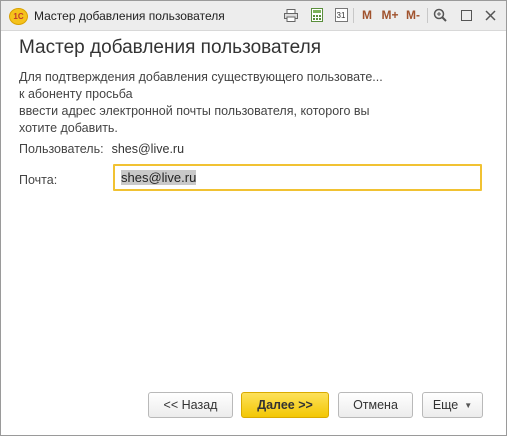 The image size is (507, 436). I want to click on maximize-icon, so click(466, 15).